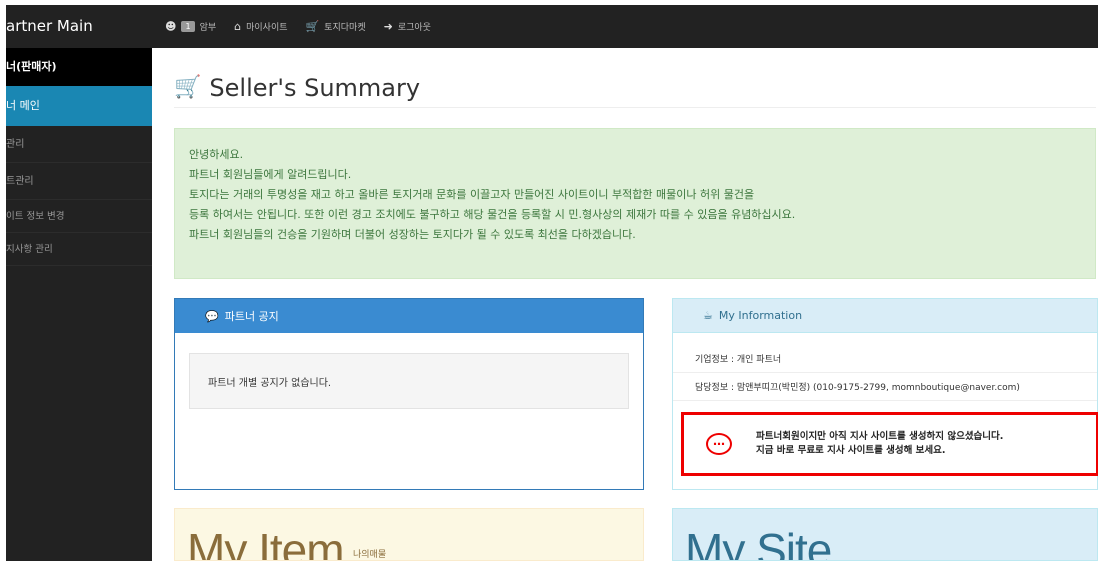 The image size is (1098, 561). I want to click on alert-line: 안녕하세요., so click(216, 154).